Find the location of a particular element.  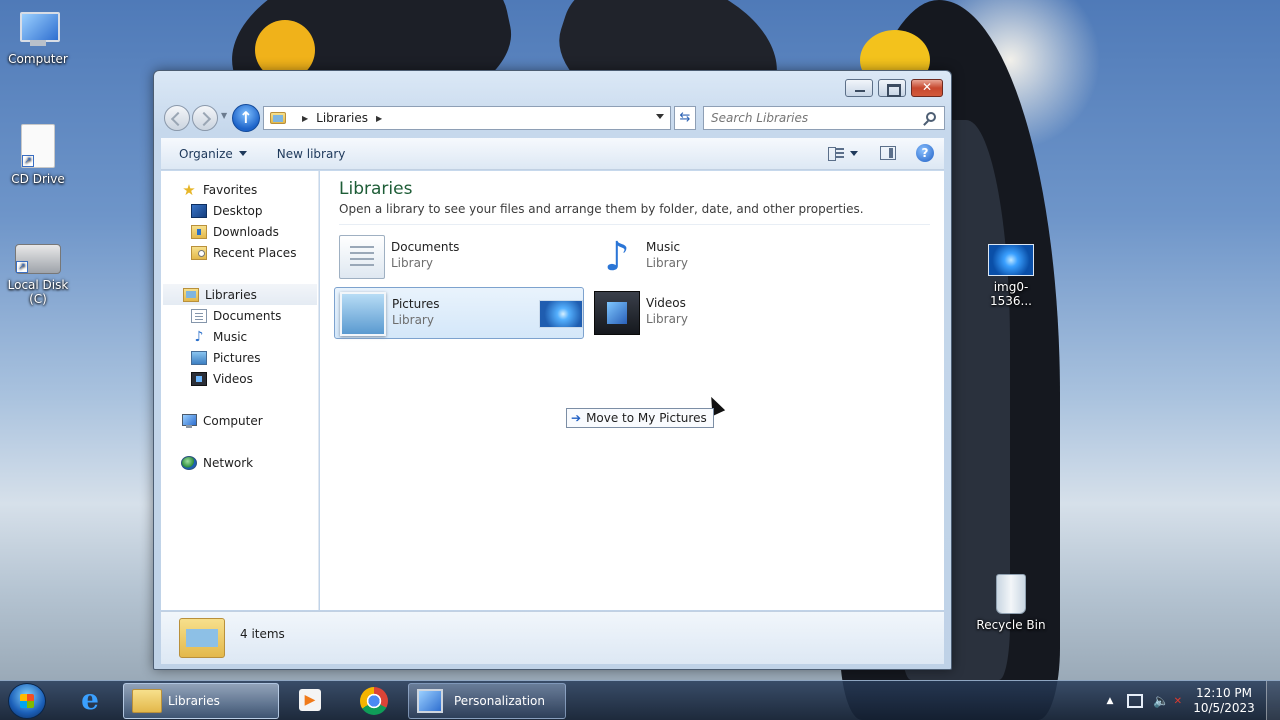

library-item-music: ♪ Music Library is located at coordinates (714, 257).